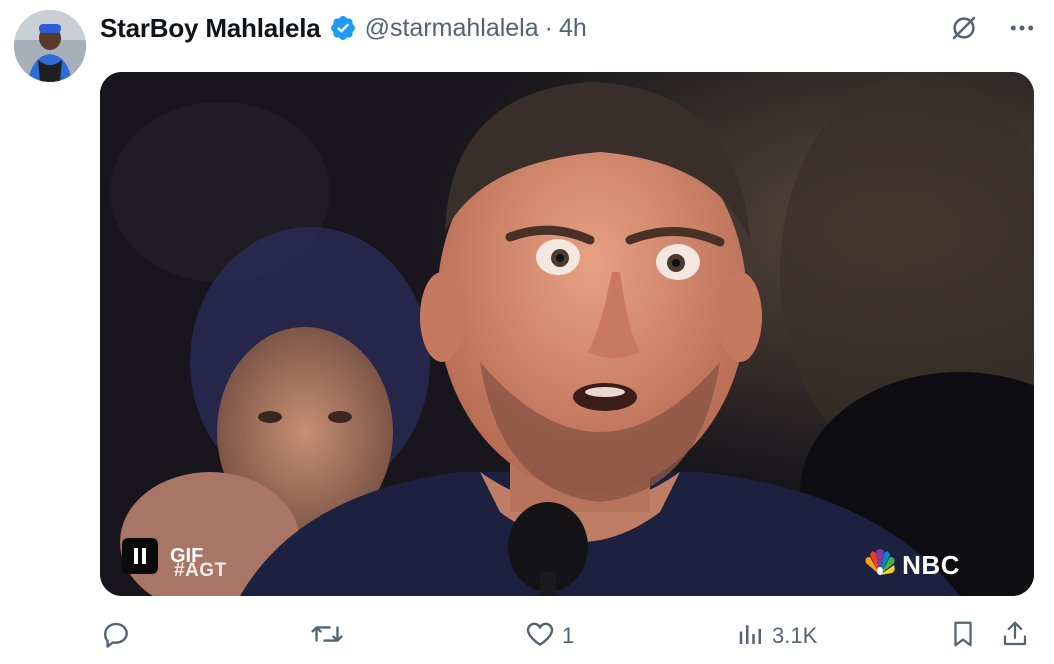  I want to click on author-handle: @starmahlalela, so click(452, 28).